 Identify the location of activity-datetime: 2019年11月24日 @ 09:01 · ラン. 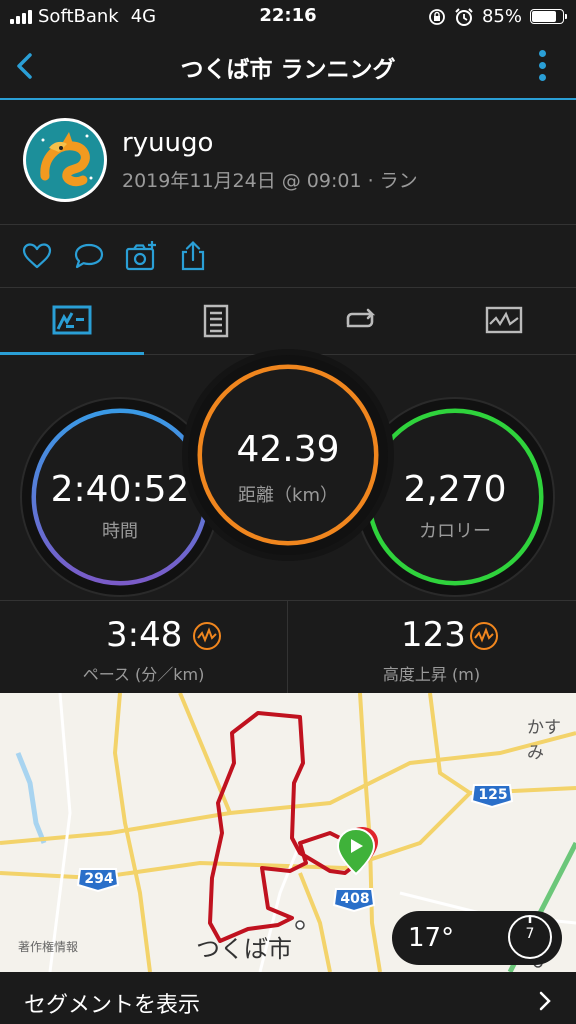
(270, 181).